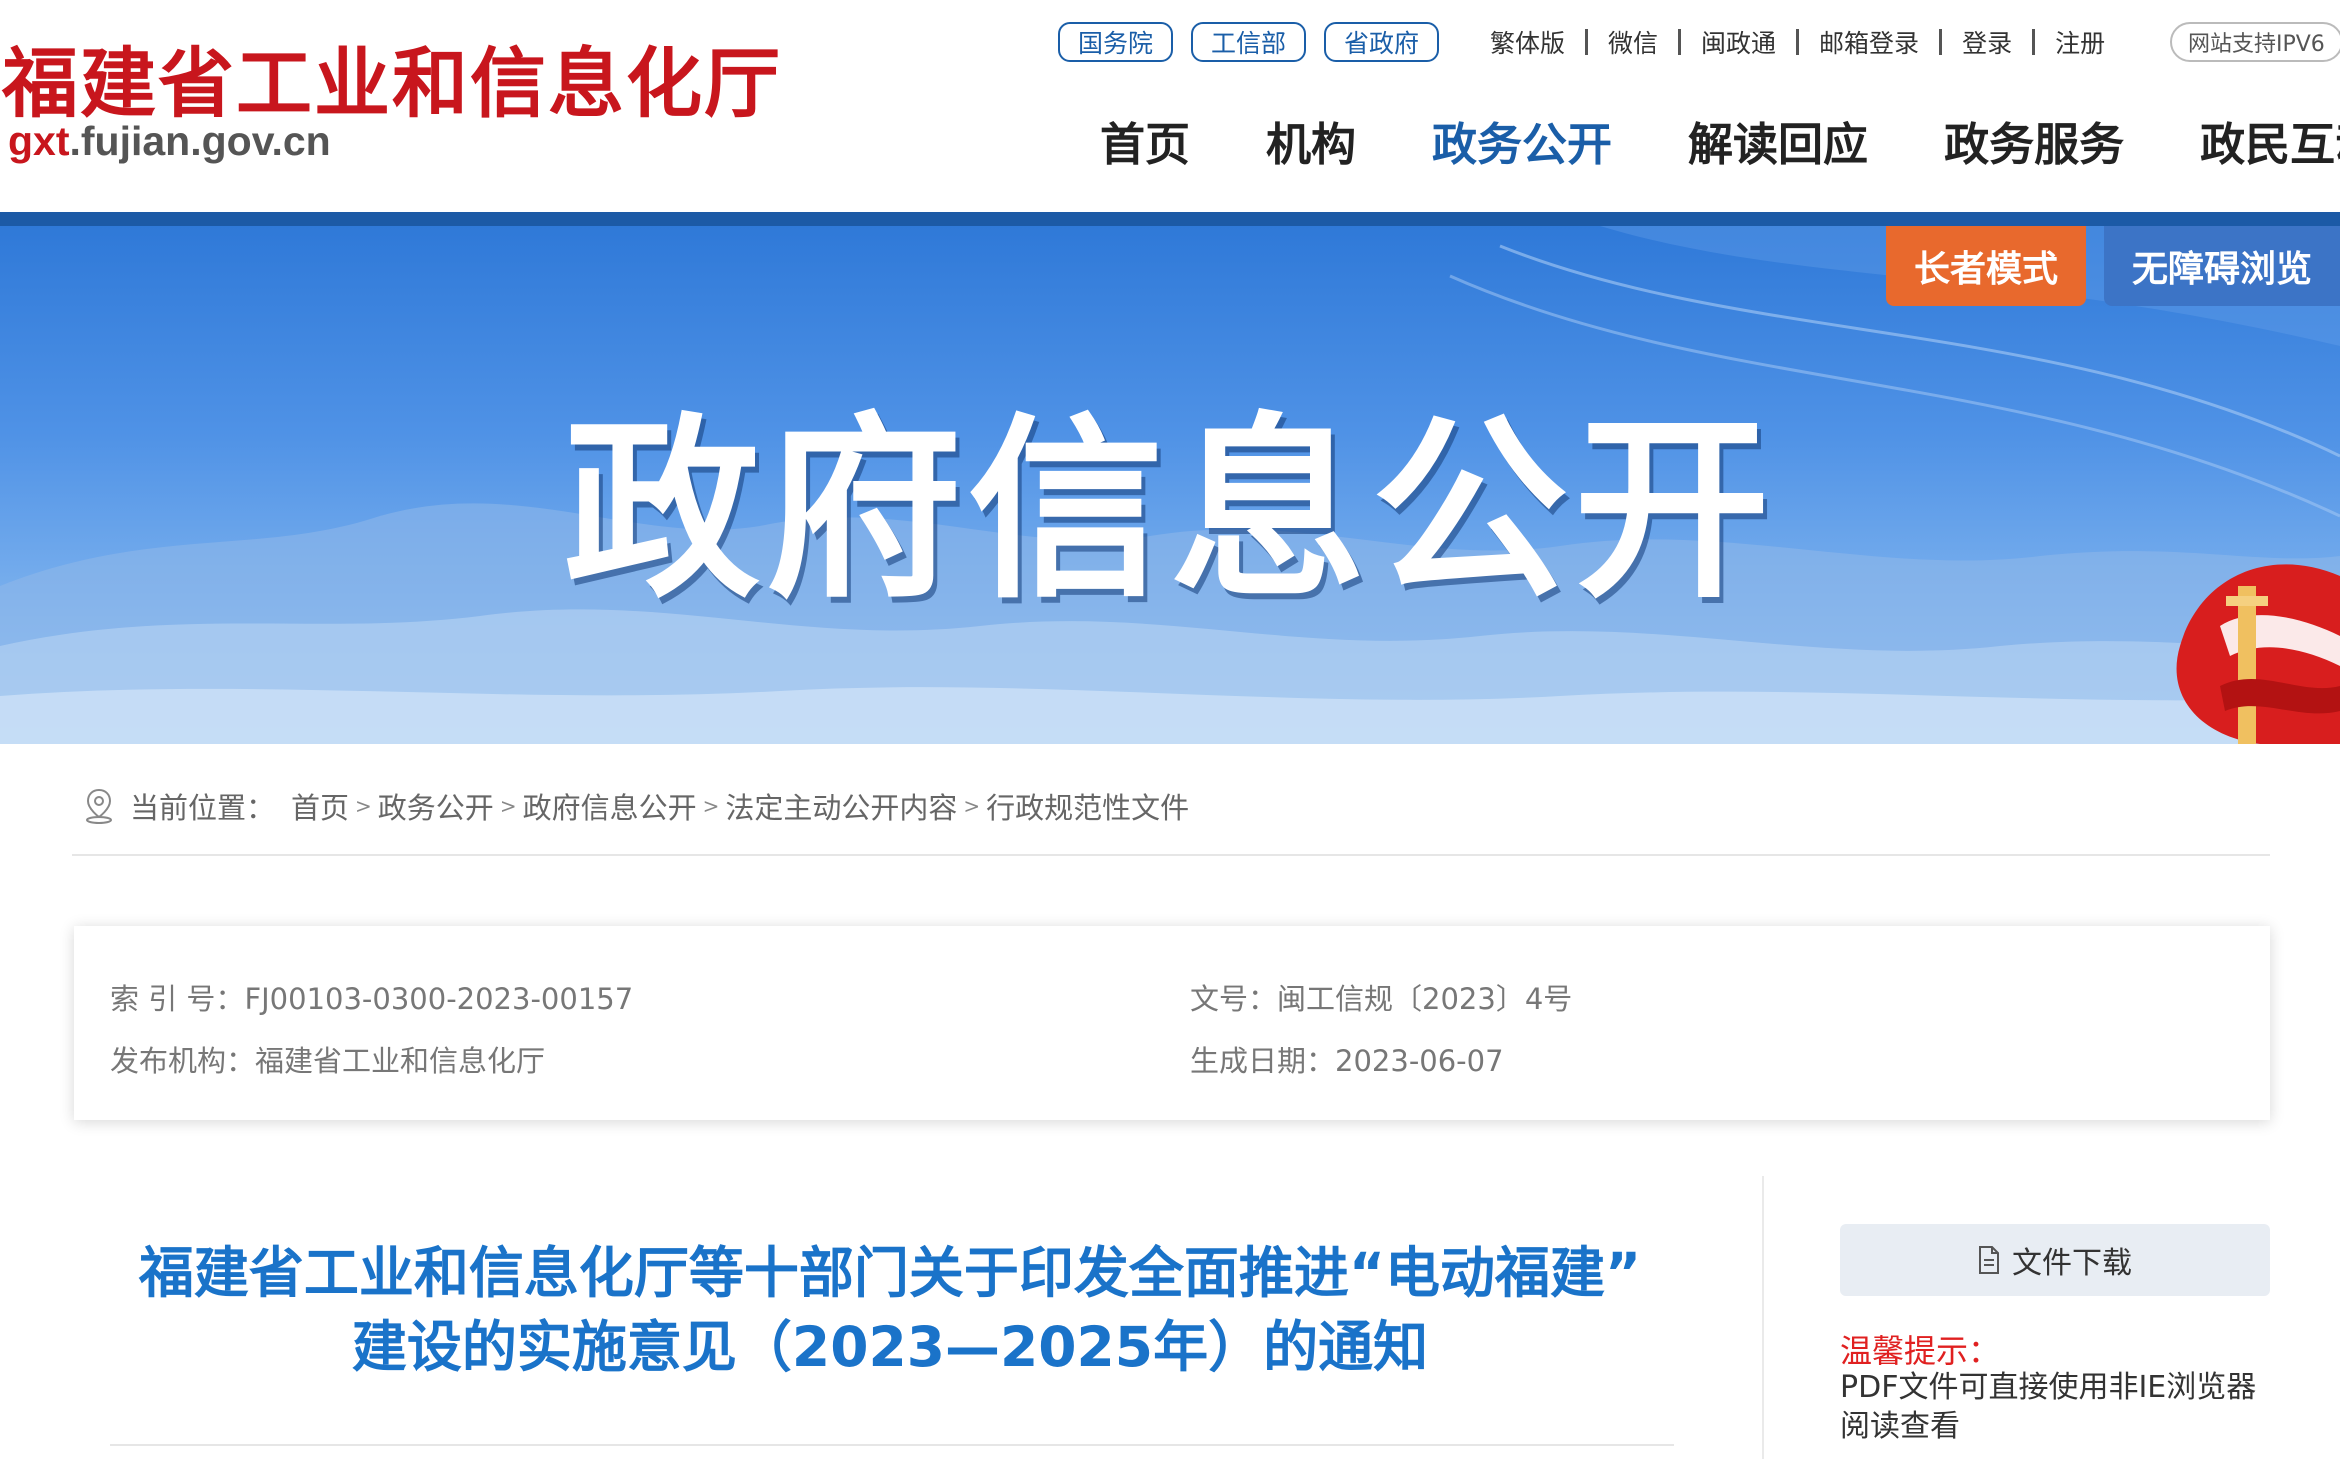  I want to click on mailbox-login-link: 邮箱登录, so click(1869, 42).